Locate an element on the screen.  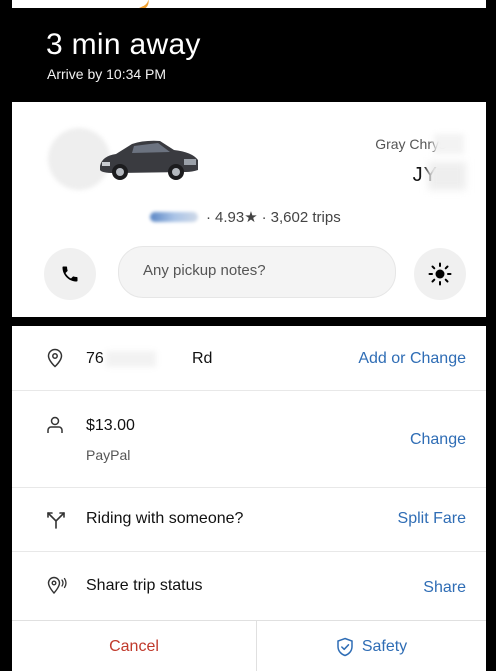
top-band is located at coordinates (248, 4).